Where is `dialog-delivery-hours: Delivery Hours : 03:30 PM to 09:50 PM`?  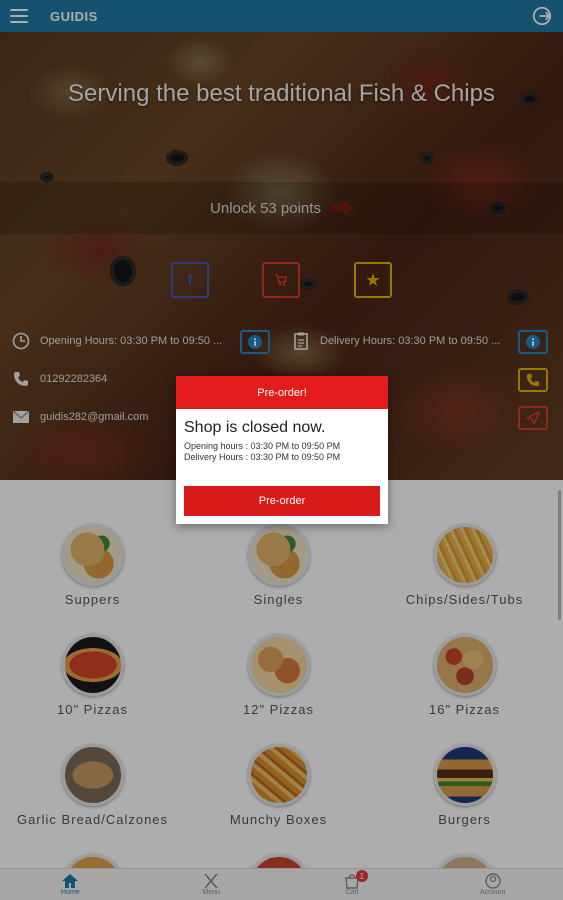 dialog-delivery-hours: Delivery Hours : 03:30 PM to 09:50 PM is located at coordinates (262, 457).